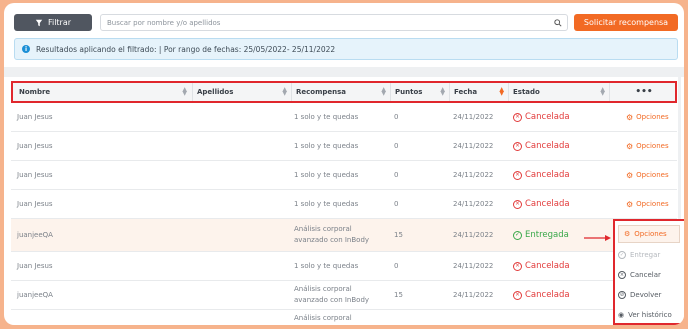 The image size is (688, 329). Describe the element at coordinates (626, 22) in the screenshot. I see `request-reward-button: Solicitar recompensa` at that location.